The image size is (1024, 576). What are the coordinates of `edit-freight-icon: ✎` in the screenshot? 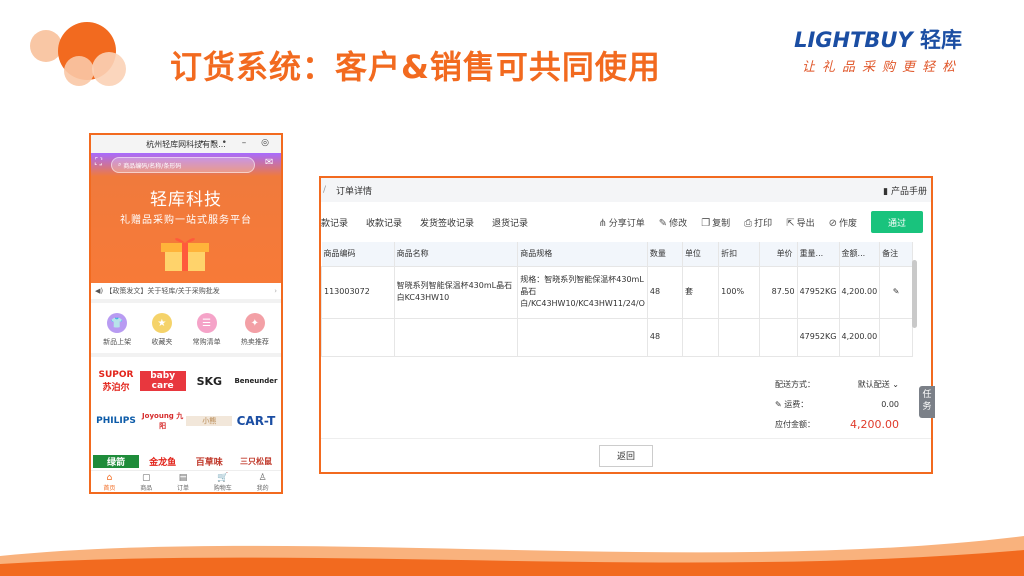 It's located at (779, 404).